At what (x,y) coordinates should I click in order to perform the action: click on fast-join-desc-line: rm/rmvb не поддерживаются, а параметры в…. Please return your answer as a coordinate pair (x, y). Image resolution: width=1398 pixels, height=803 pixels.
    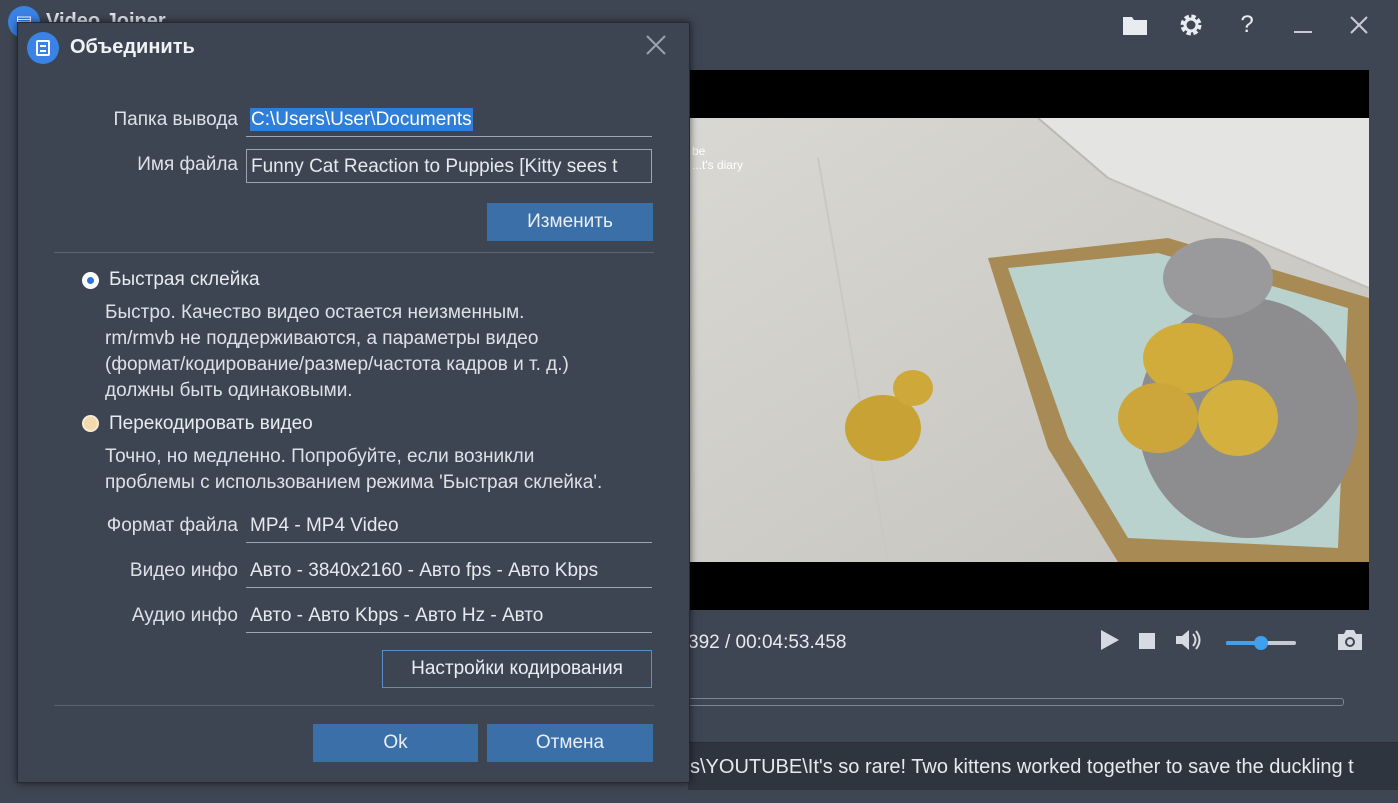
    Looking at the image, I should click on (322, 338).